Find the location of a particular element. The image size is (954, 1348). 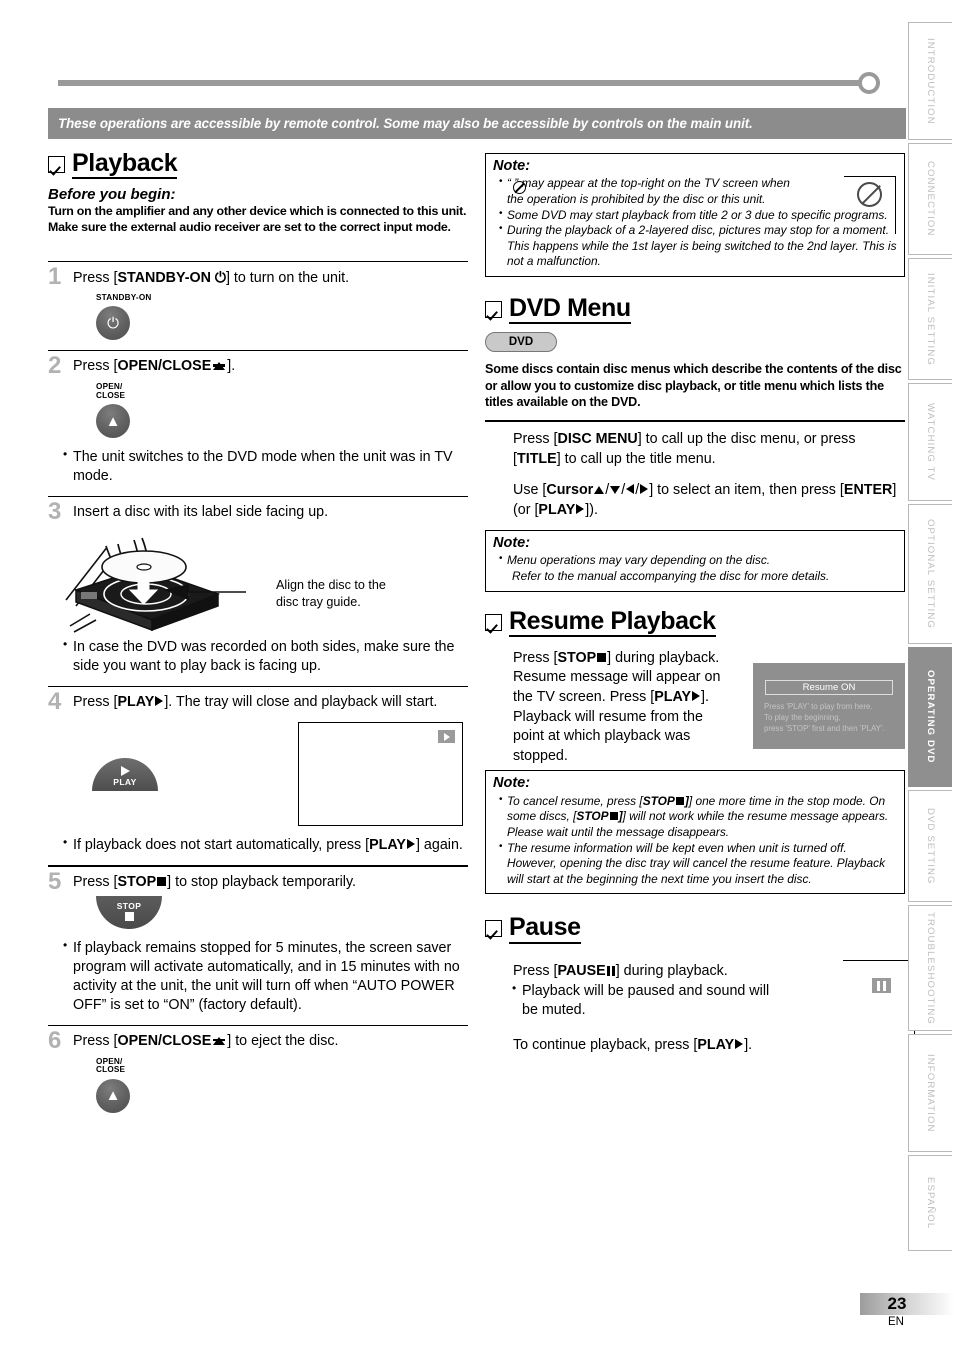

open-close-button-graphic-2: OPEN/ CLOSE ▲ is located at coordinates (282, 1085).